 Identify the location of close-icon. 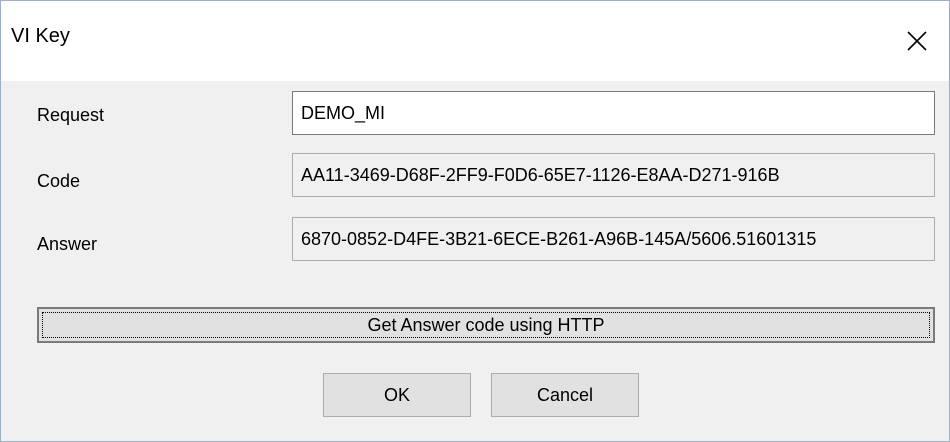
(917, 41).